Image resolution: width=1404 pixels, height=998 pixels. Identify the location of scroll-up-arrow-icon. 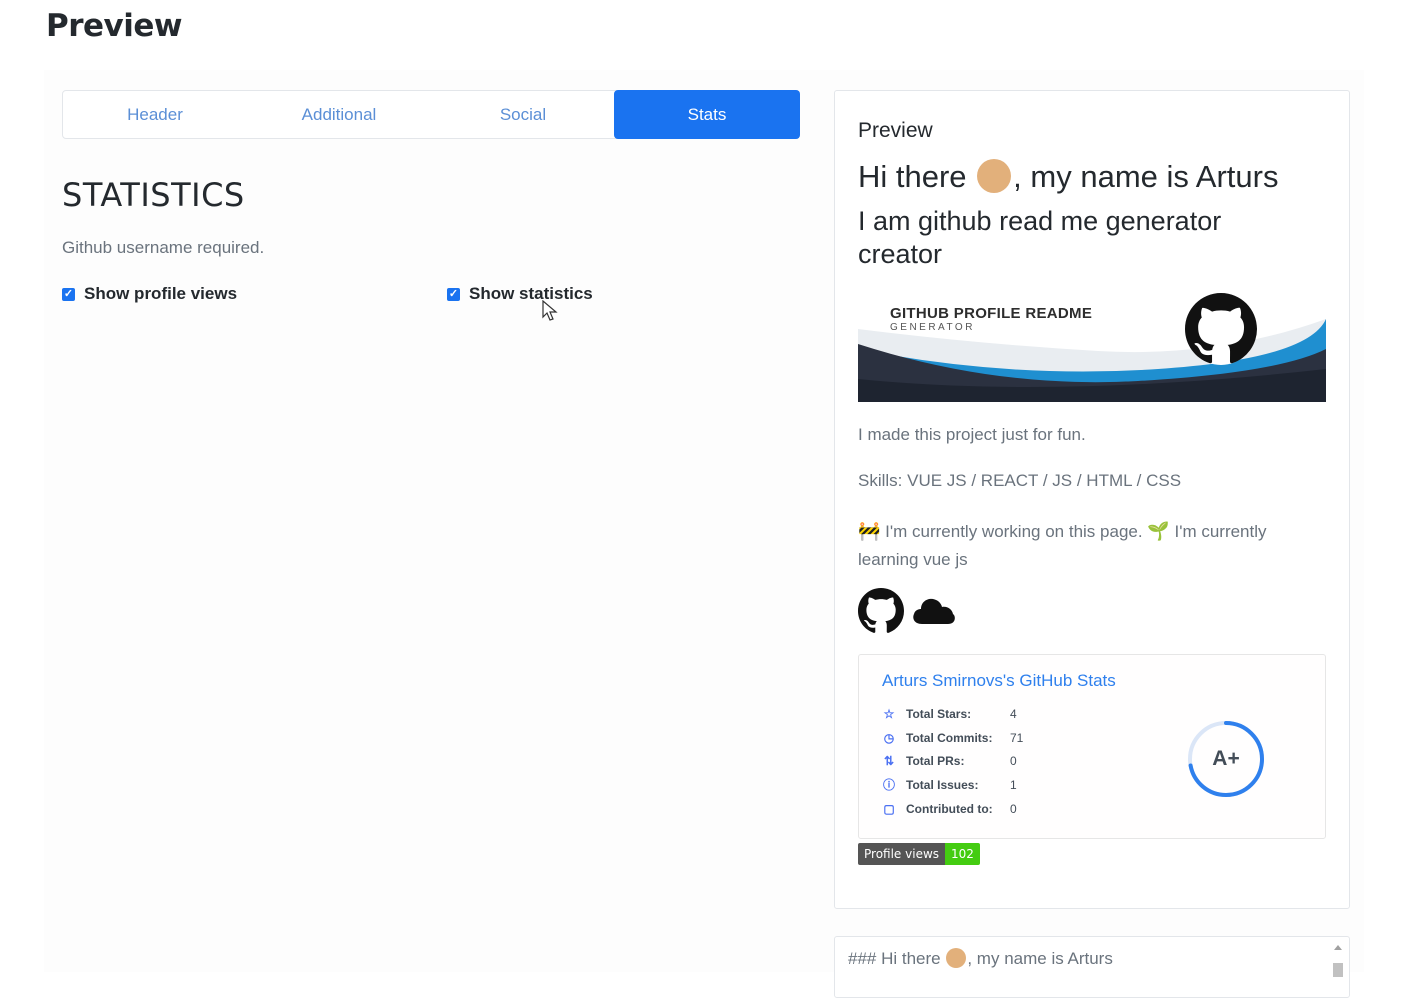
(1338, 947).